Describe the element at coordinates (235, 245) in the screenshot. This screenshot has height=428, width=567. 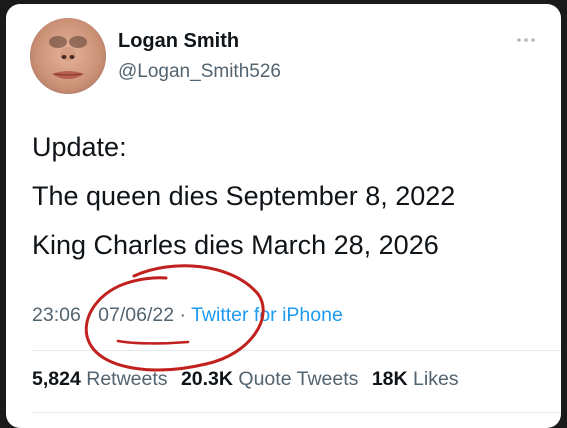
I see `tweet-text-line-3: King Charles dies March 28, 2026` at that location.